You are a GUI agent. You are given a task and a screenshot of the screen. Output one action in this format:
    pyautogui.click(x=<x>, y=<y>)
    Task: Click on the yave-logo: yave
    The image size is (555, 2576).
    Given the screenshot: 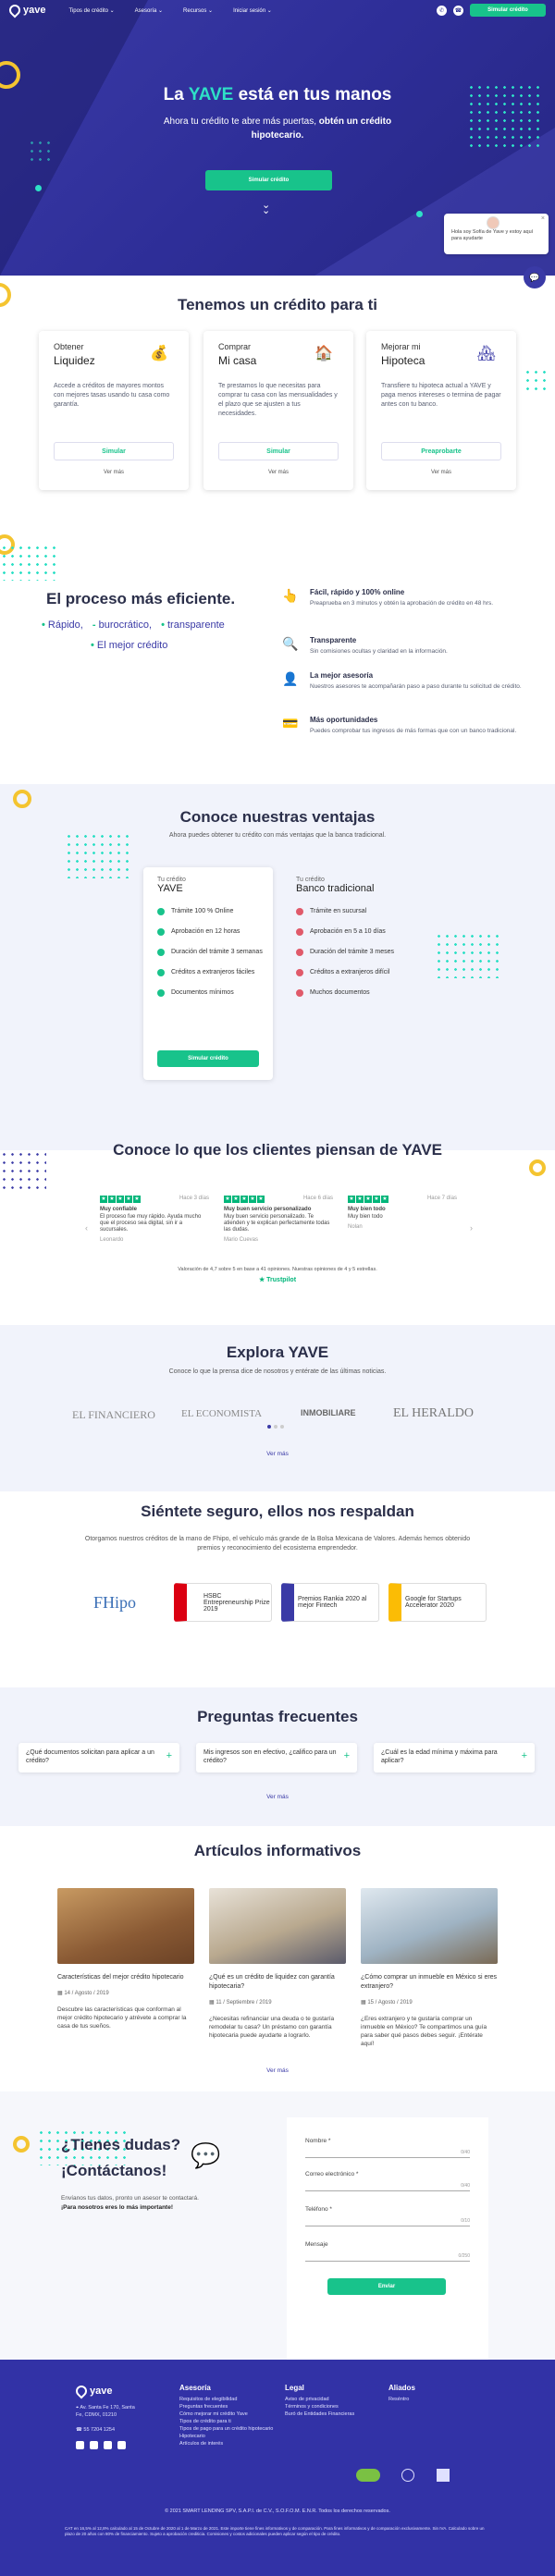 What is the action you would take?
    pyautogui.click(x=26, y=10)
    